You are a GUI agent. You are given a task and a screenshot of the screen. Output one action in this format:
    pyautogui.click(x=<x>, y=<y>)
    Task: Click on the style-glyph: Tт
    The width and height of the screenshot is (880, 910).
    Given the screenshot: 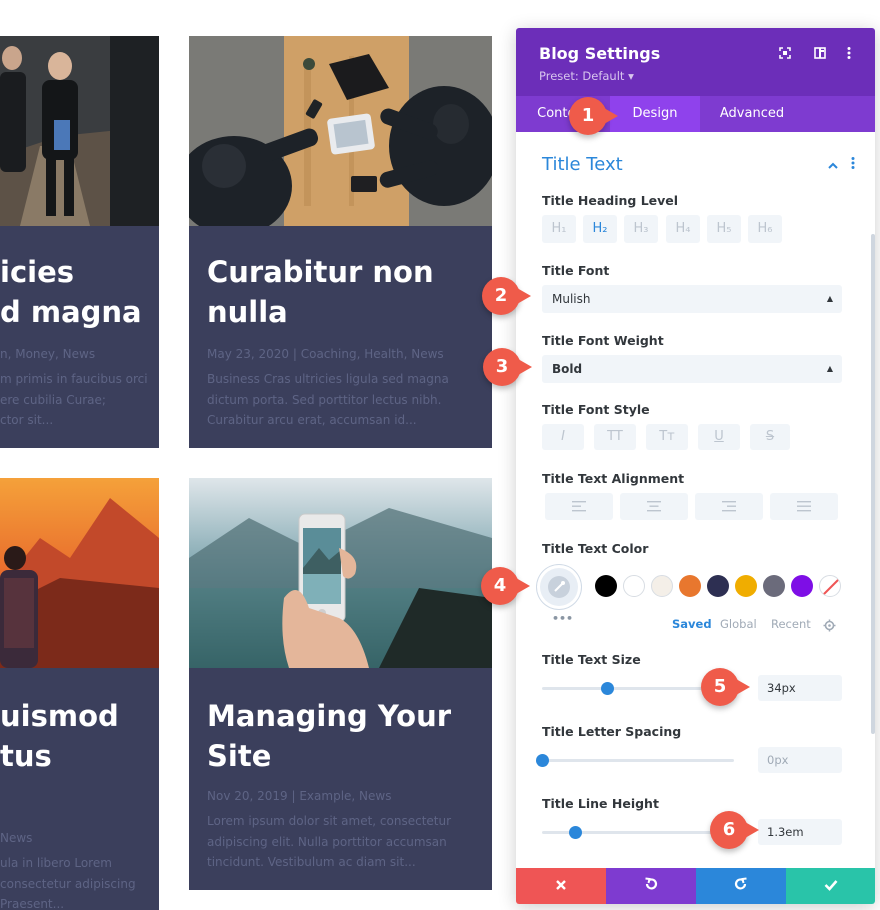 What is the action you would take?
    pyautogui.click(x=667, y=436)
    